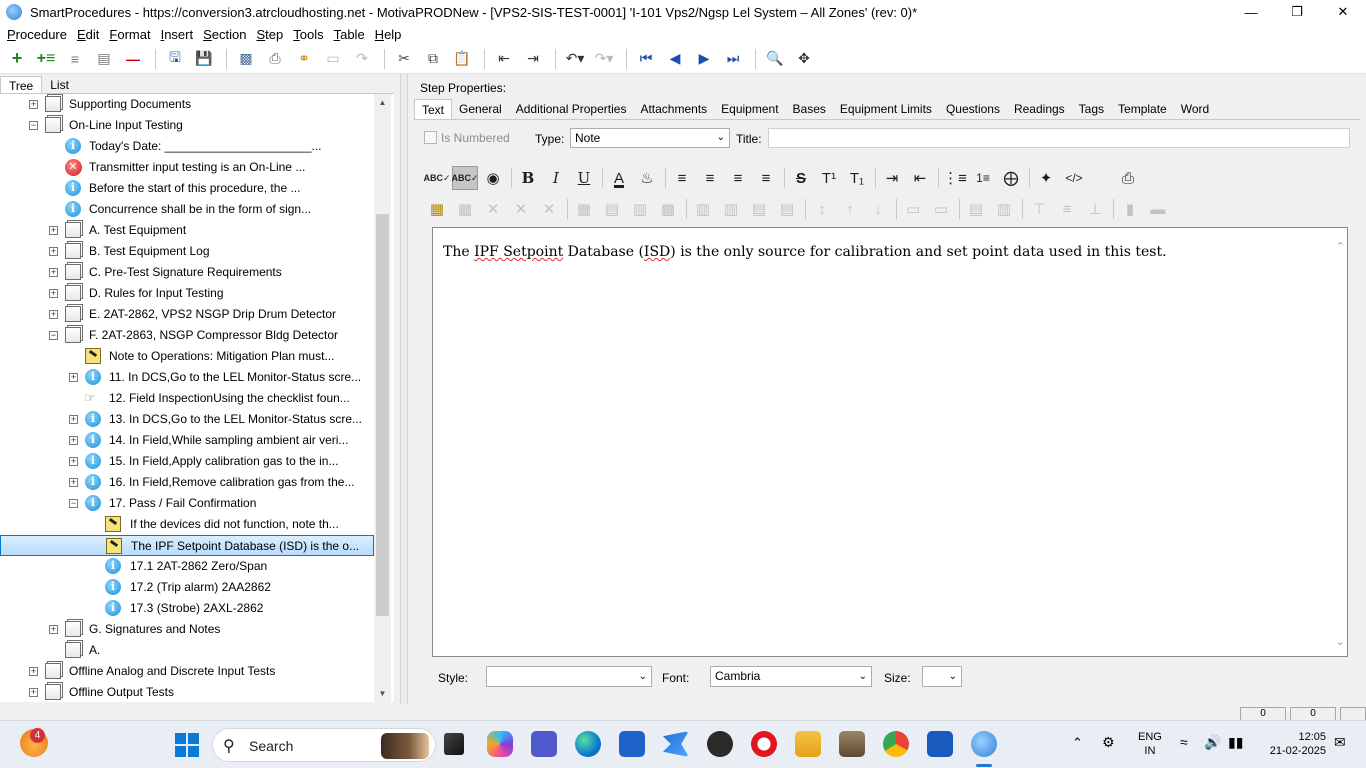 The image size is (1366, 768). I want to click on size-select: ⌄, so click(942, 676).